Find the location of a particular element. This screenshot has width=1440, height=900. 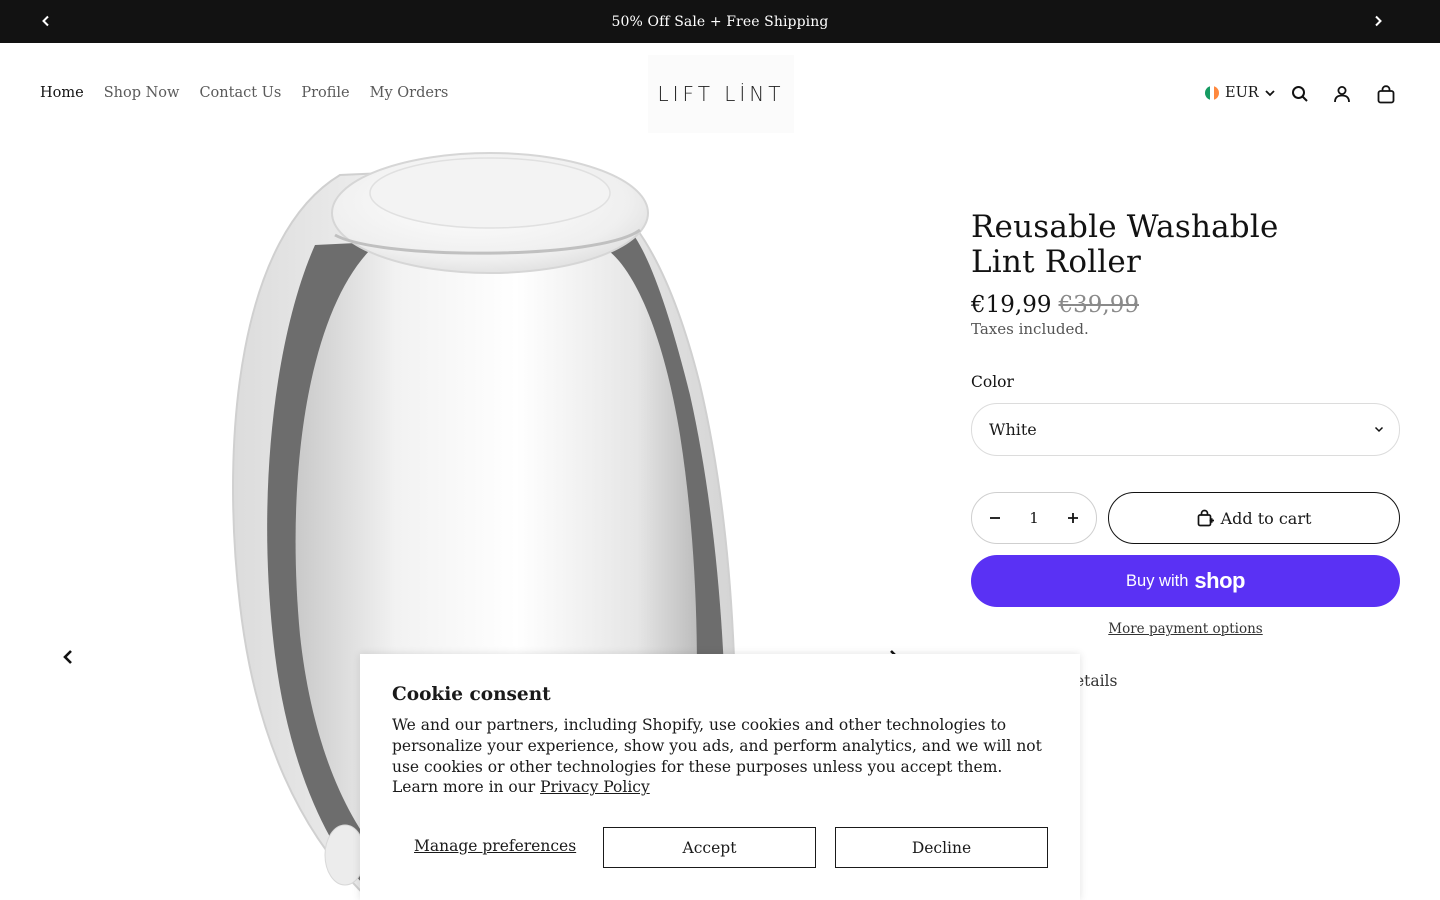

quantity-increase-button is located at coordinates (1073, 518).